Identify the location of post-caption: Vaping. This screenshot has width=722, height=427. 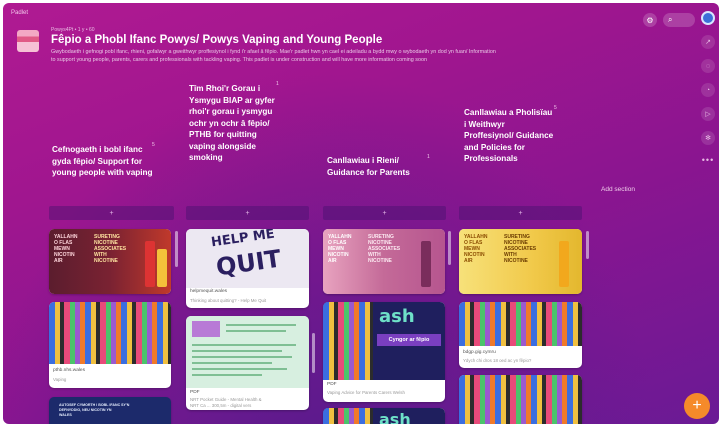
(60, 379).